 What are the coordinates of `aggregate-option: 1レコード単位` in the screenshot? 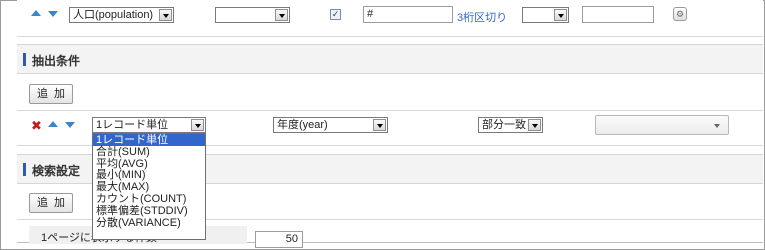 It's located at (149, 140).